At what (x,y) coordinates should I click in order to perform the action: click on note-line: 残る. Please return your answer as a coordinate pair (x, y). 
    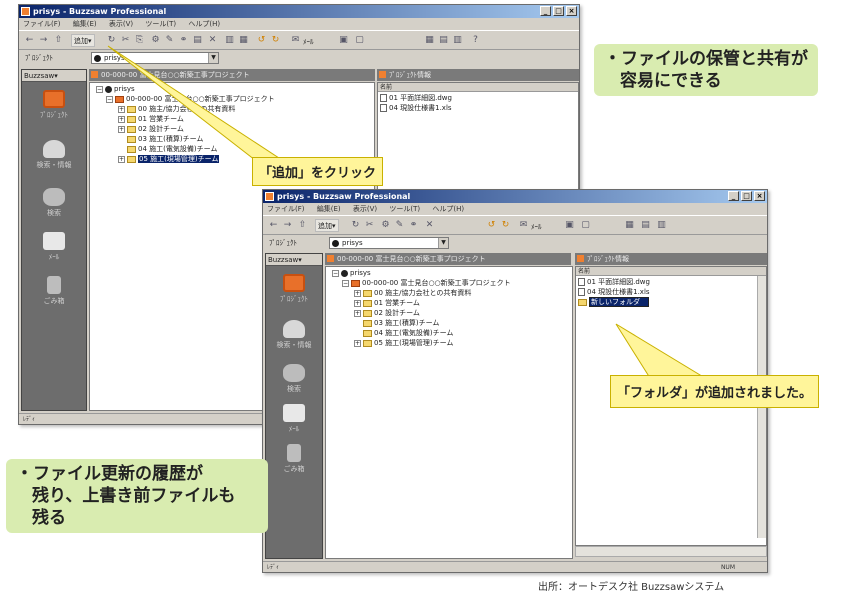
    Looking at the image, I should click on (49, 518).